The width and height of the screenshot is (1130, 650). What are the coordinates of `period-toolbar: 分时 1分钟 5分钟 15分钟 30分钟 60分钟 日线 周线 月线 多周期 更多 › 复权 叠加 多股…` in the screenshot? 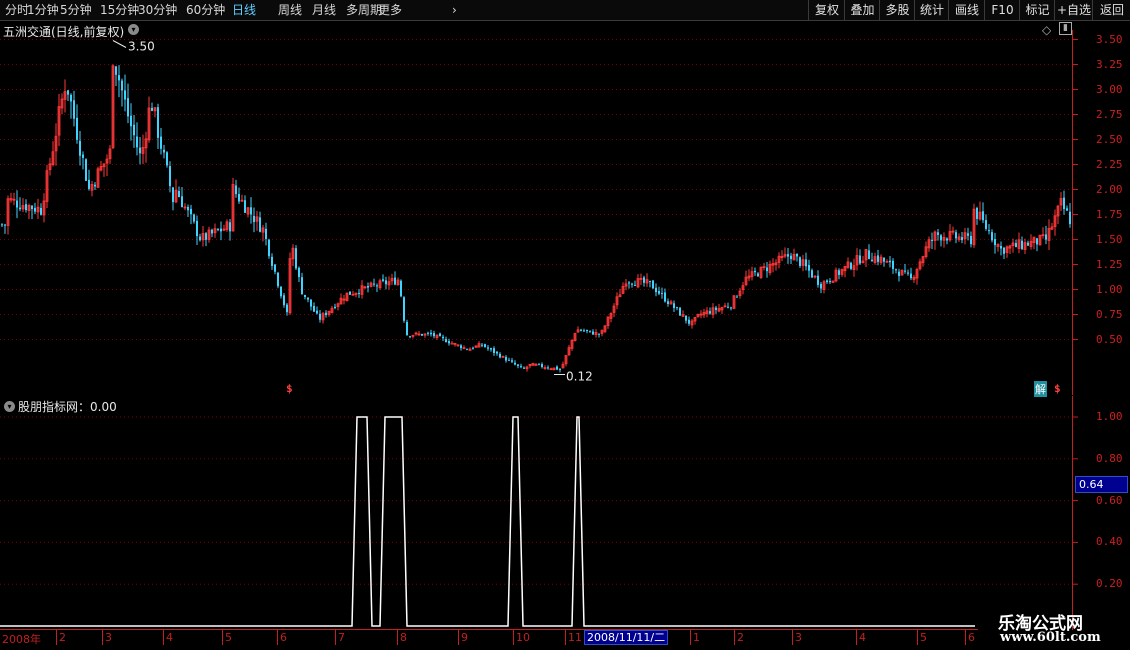 It's located at (565, 10).